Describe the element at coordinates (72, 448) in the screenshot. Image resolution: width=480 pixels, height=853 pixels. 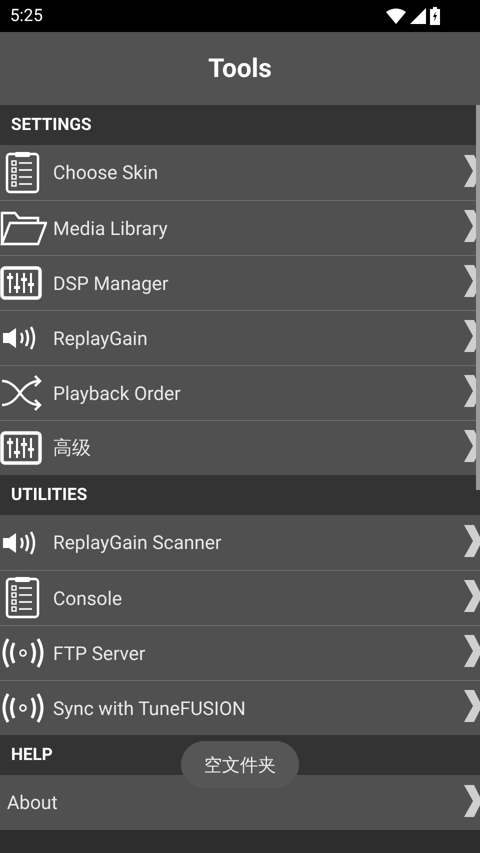
I see `menu-item-label: 高级` at that location.